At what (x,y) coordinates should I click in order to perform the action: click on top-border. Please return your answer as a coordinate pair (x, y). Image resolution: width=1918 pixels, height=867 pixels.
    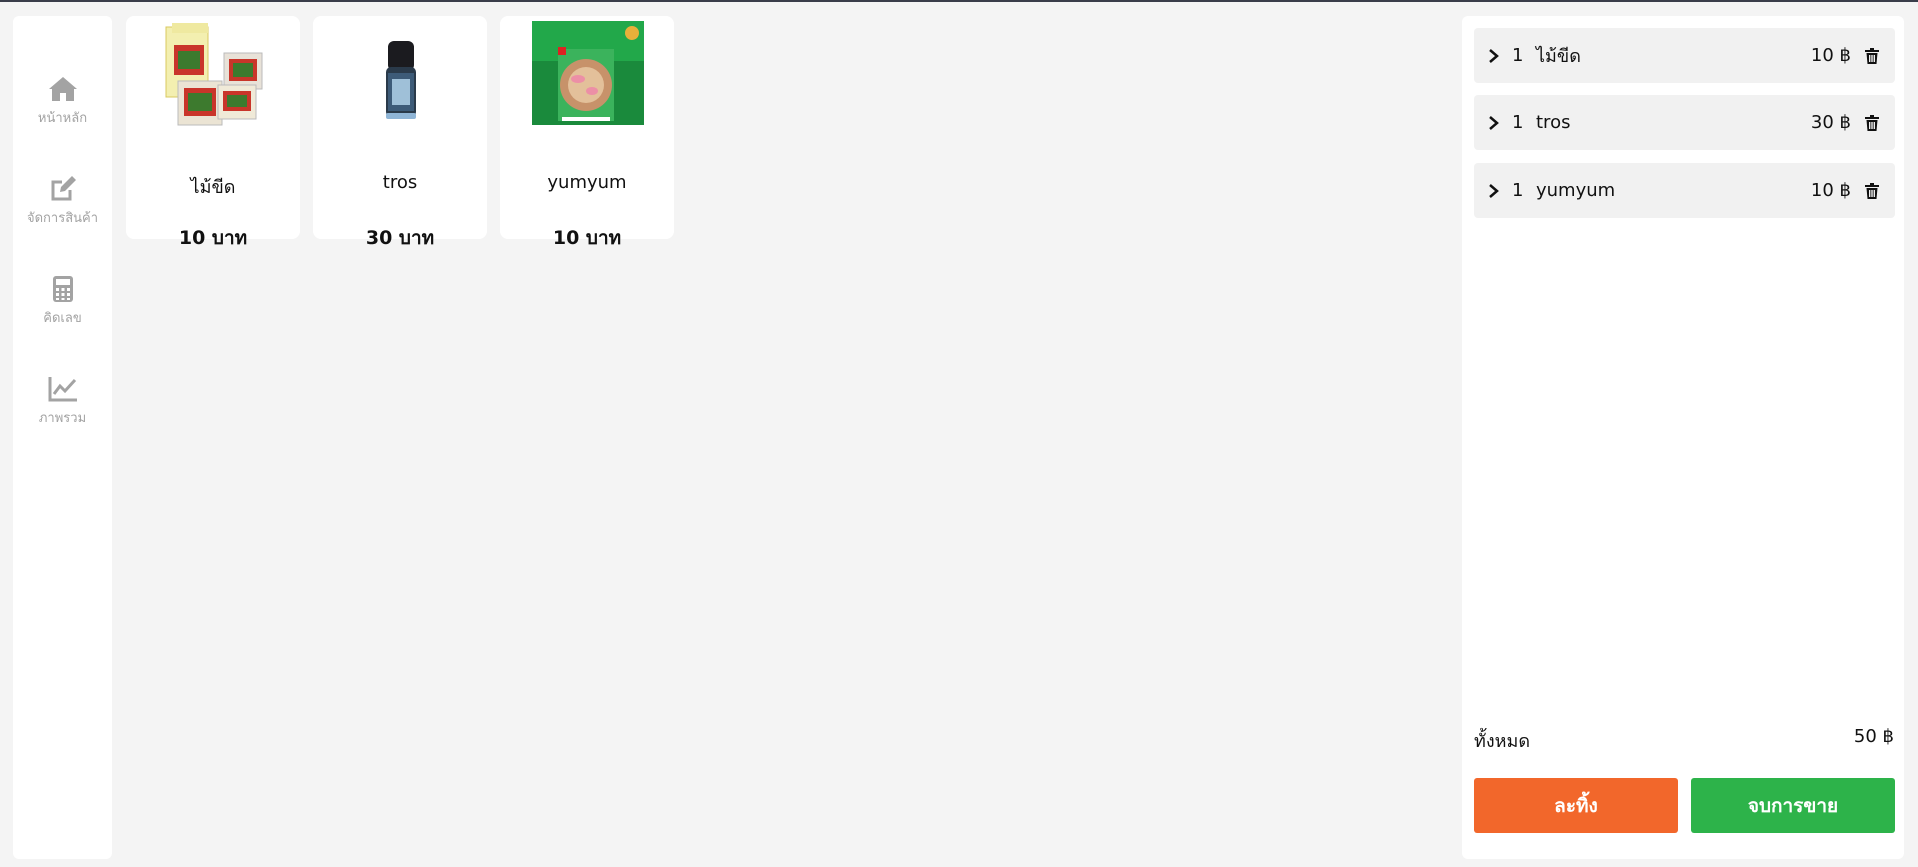
    Looking at the image, I should click on (959, 1).